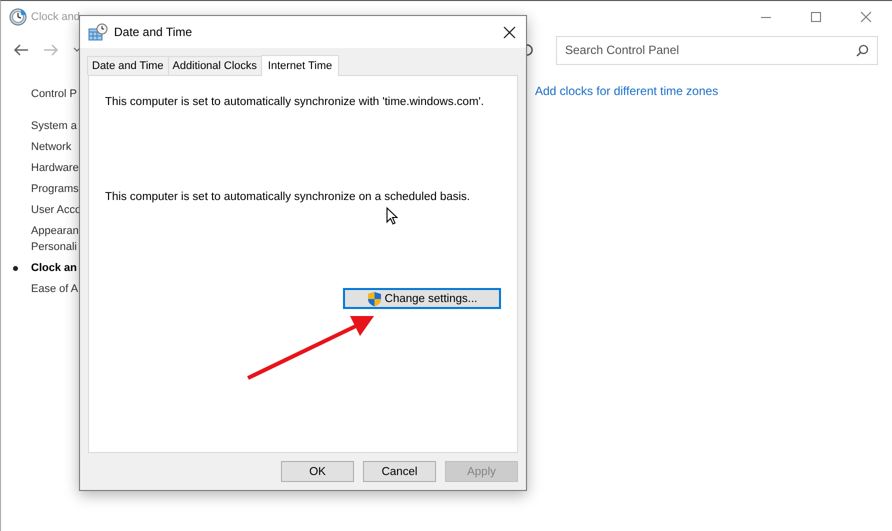 This screenshot has width=892, height=531. I want to click on sidebar-item: Clock an, so click(54, 268).